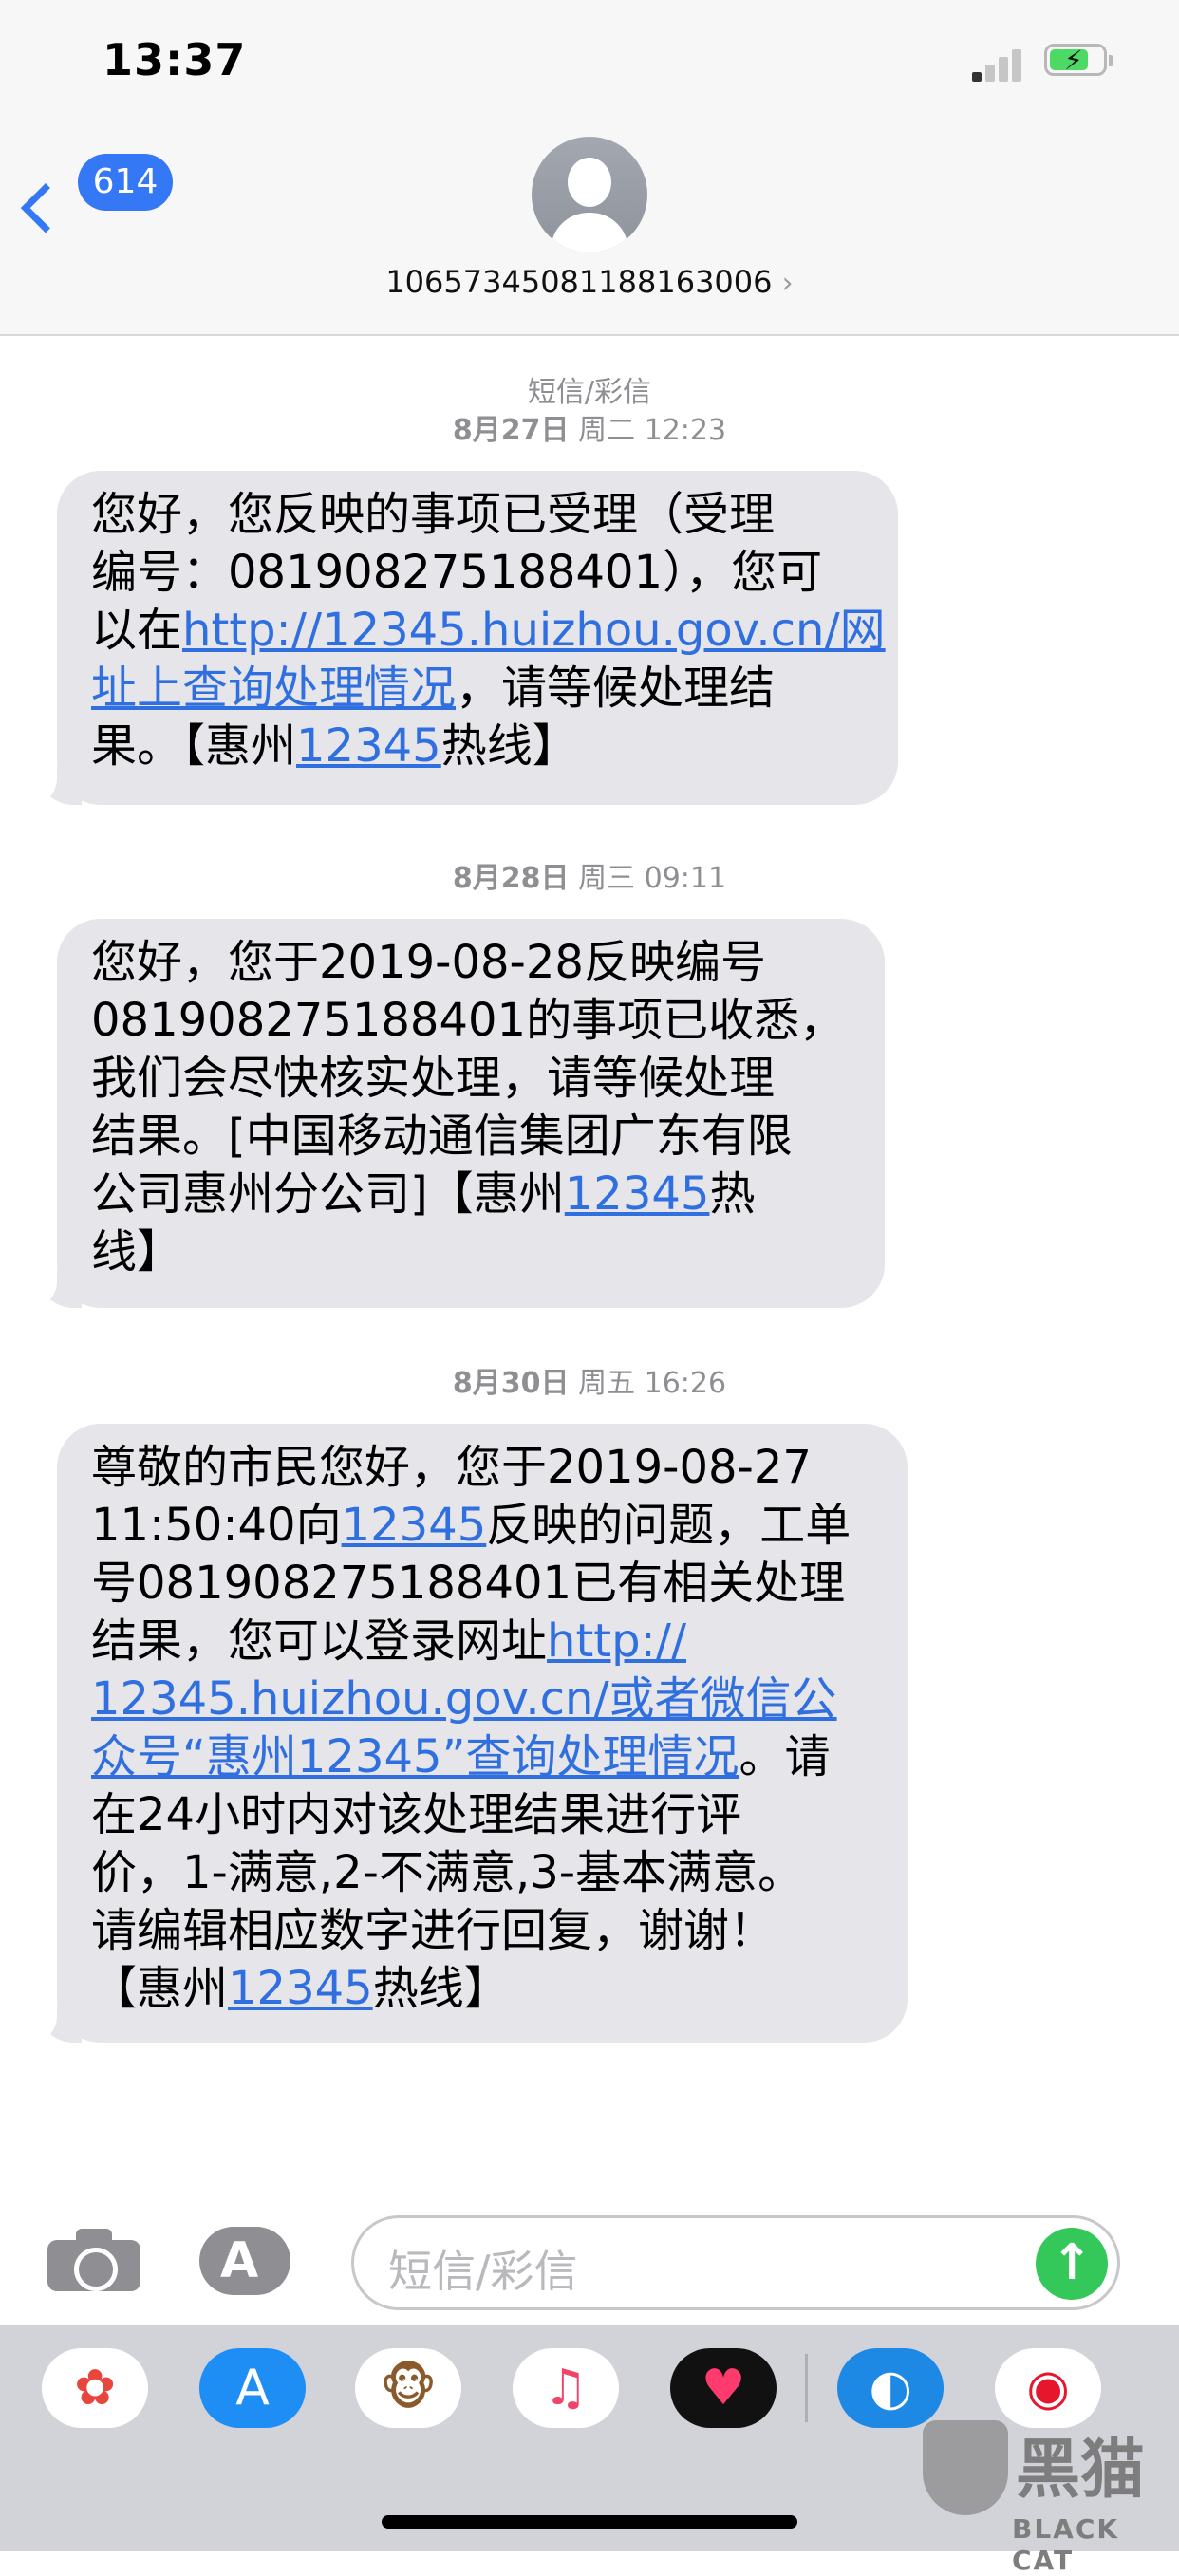  What do you see at coordinates (328, 1194) in the screenshot?
I see `message-text: 公司惠州分公司]【惠州` at bounding box center [328, 1194].